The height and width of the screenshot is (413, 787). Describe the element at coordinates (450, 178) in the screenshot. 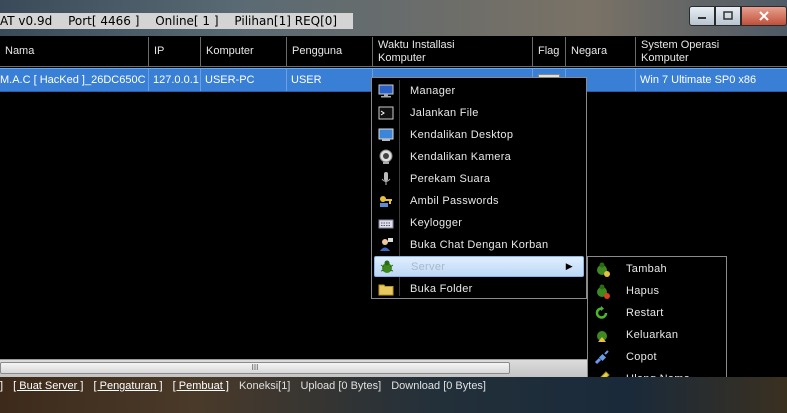

I see `menu-item-label: Perekam Suara` at that location.